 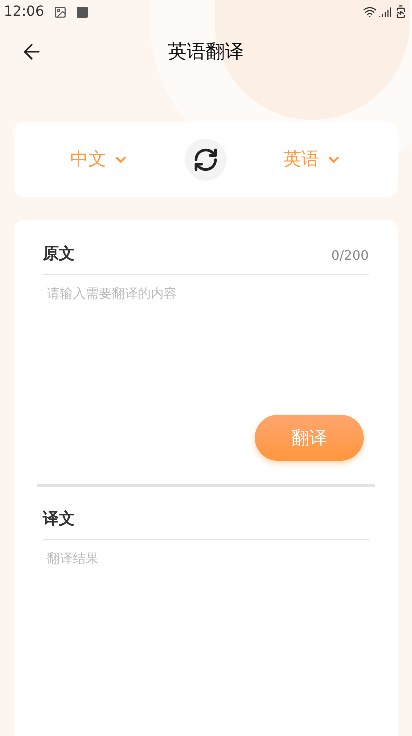 What do you see at coordinates (370, 12) in the screenshot?
I see `wifi-icon` at bounding box center [370, 12].